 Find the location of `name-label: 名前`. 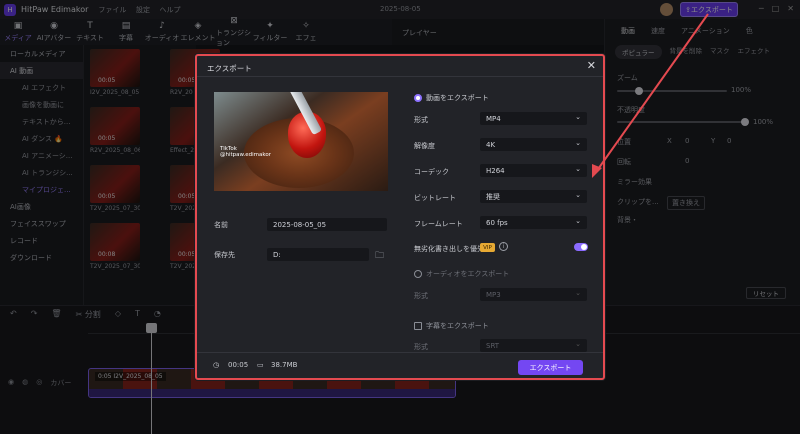

name-label: 名前 is located at coordinates (221, 225).